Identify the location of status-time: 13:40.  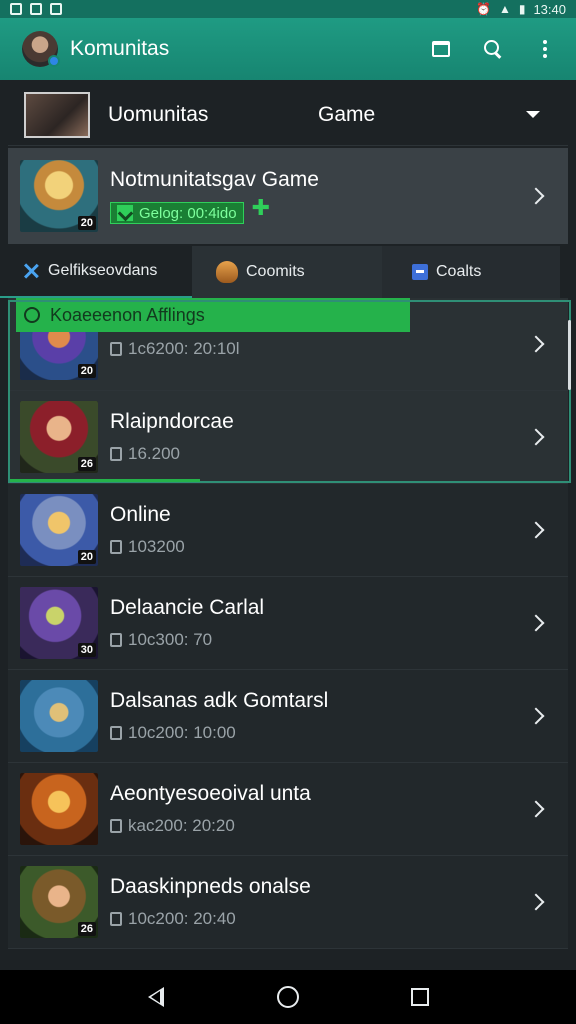
(549, 9).